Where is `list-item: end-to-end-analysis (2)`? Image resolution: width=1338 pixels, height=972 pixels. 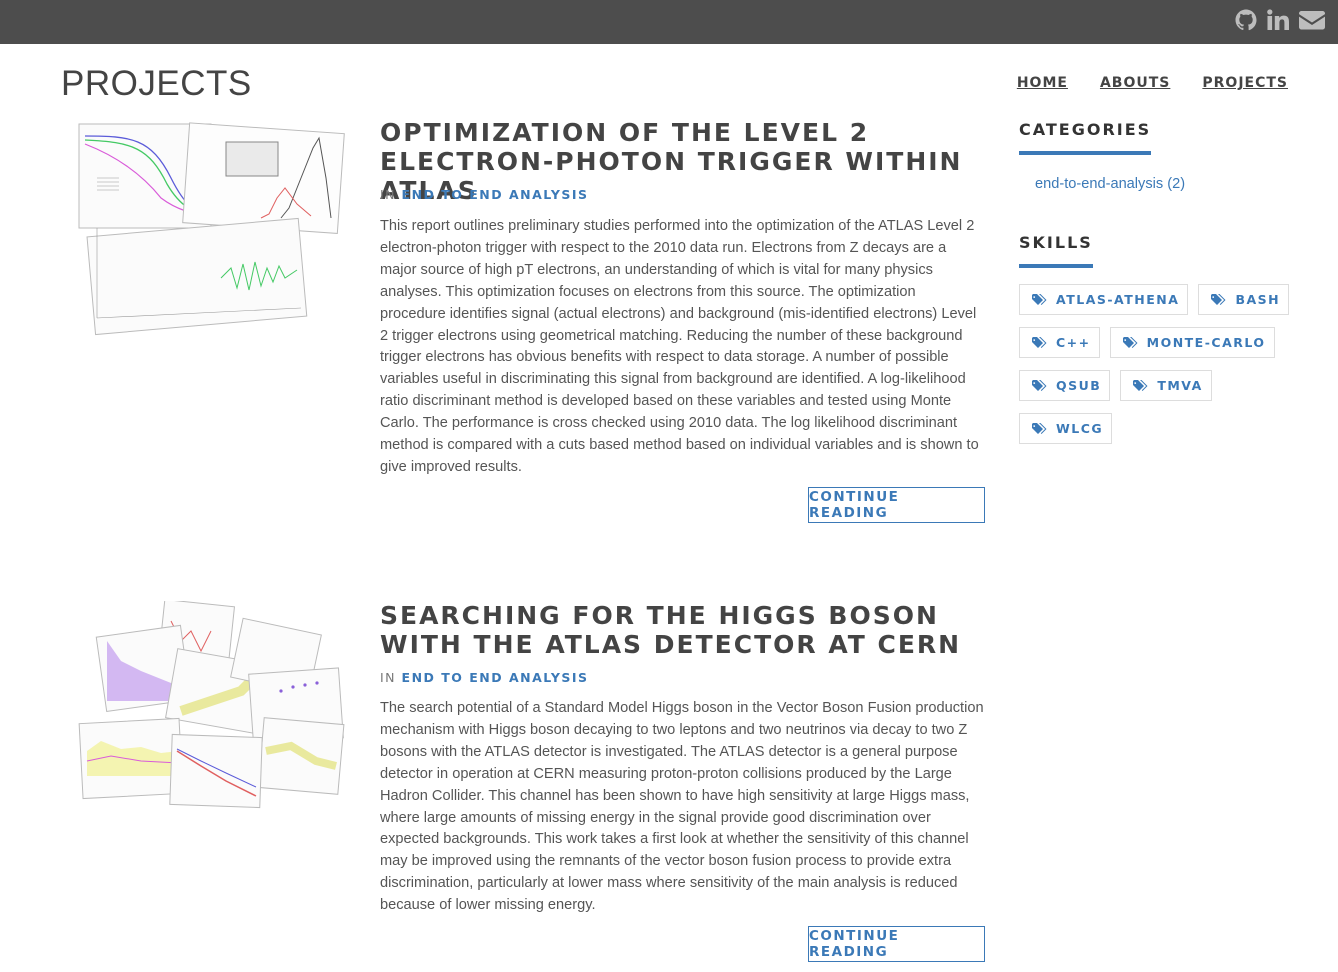
list-item: end-to-end-analysis (2) is located at coordinates (1167, 184).